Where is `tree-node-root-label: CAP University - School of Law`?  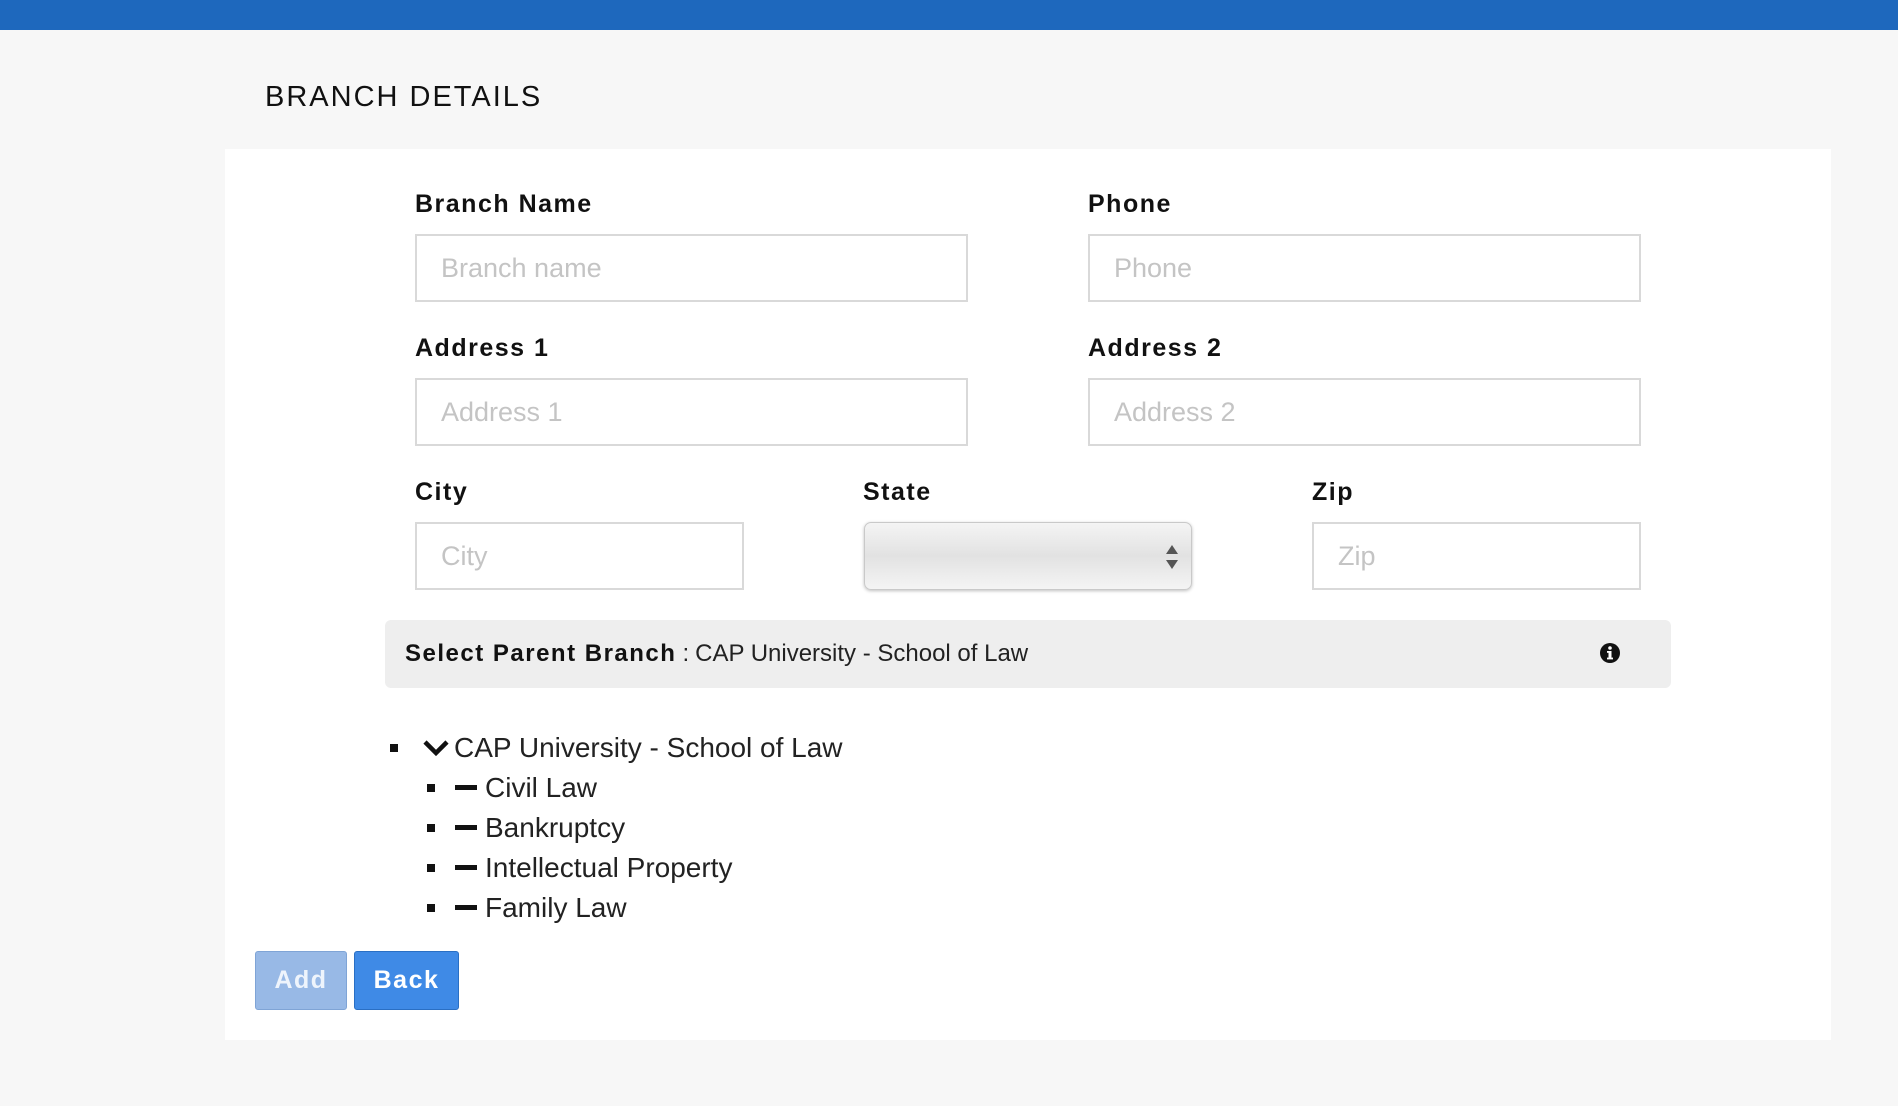 tree-node-root-label: CAP University - School of Law is located at coordinates (648, 747).